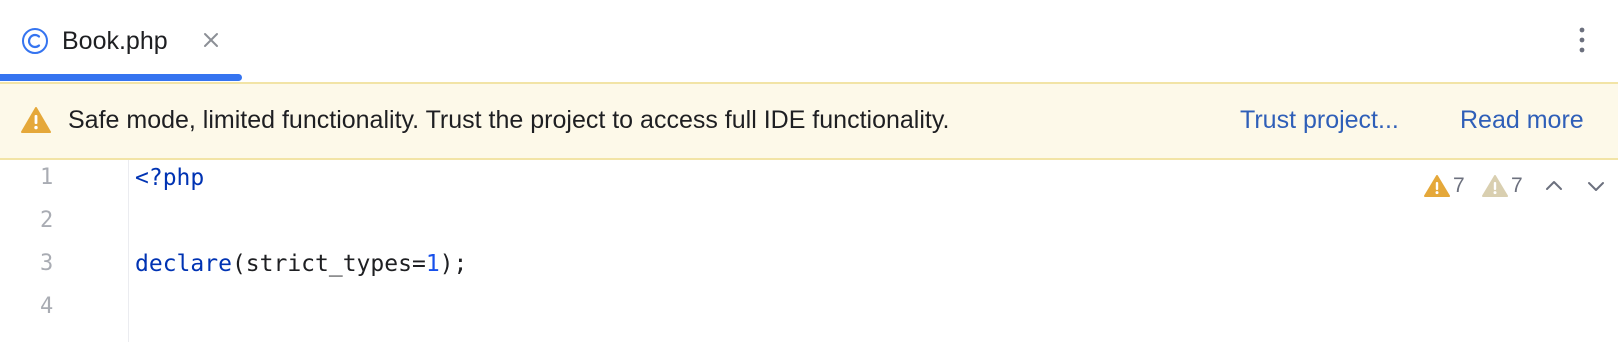 Image resolution: width=1618 pixels, height=342 pixels. Describe the element at coordinates (47, 306) in the screenshot. I see `line-number: 4` at that location.